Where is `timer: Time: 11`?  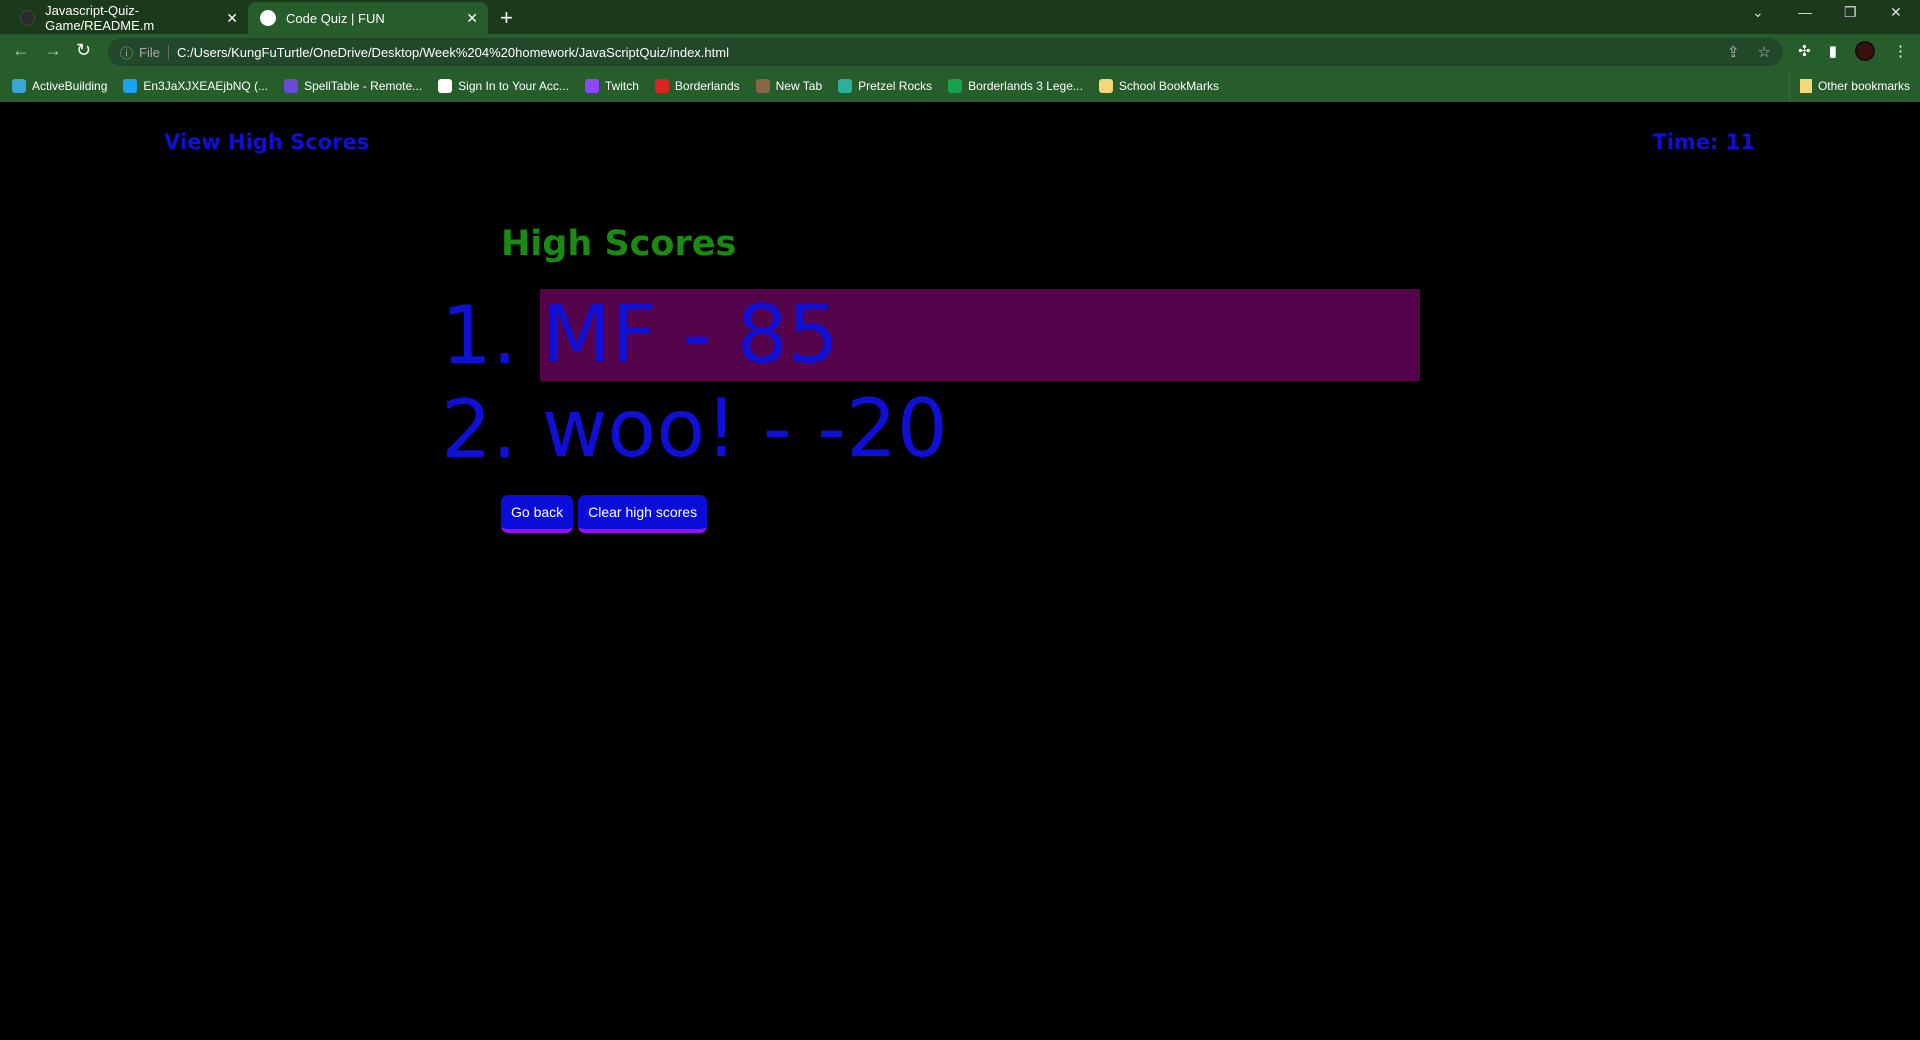
timer: Time: 11 is located at coordinates (1703, 142).